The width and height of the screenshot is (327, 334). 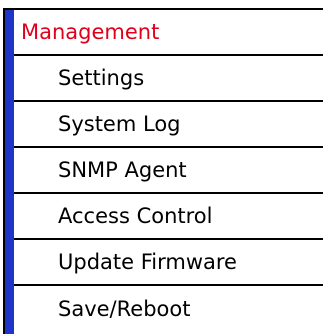 I want to click on menu-title: Management, so click(x=168, y=33).